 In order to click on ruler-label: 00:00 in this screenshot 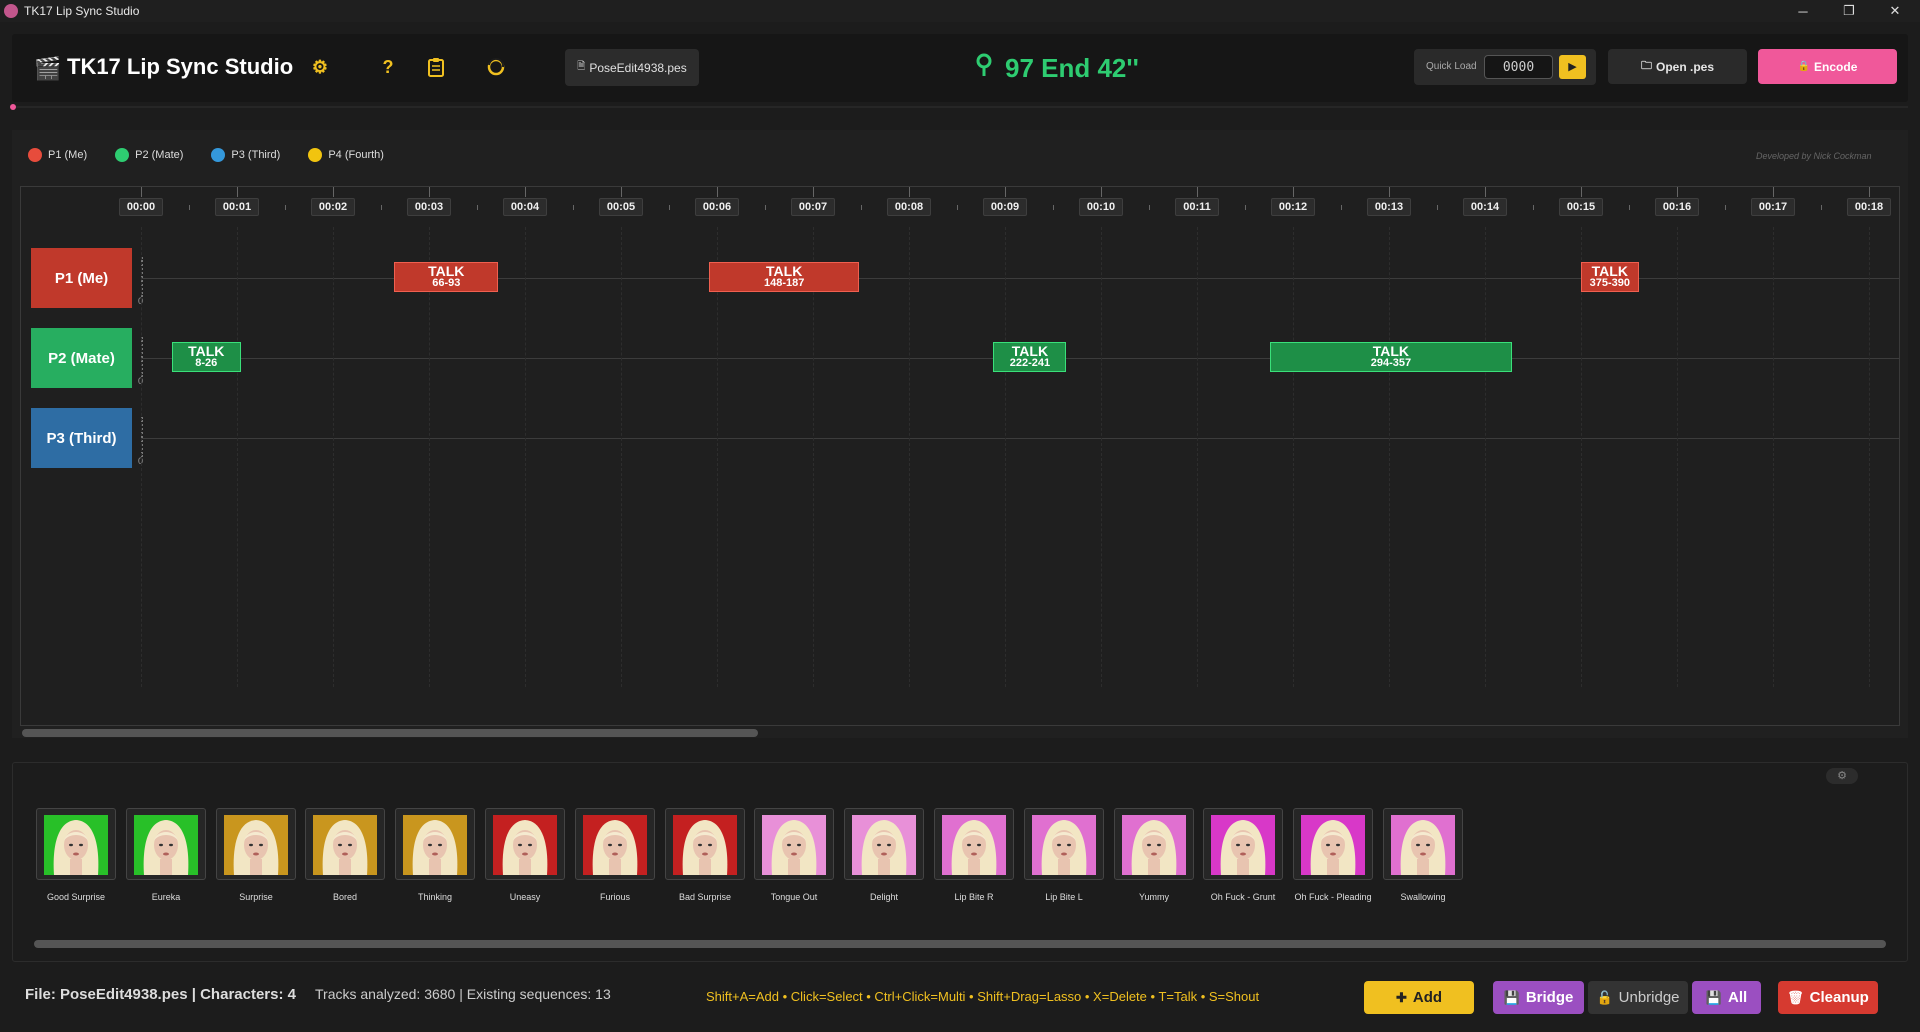, I will do `click(141, 207)`.